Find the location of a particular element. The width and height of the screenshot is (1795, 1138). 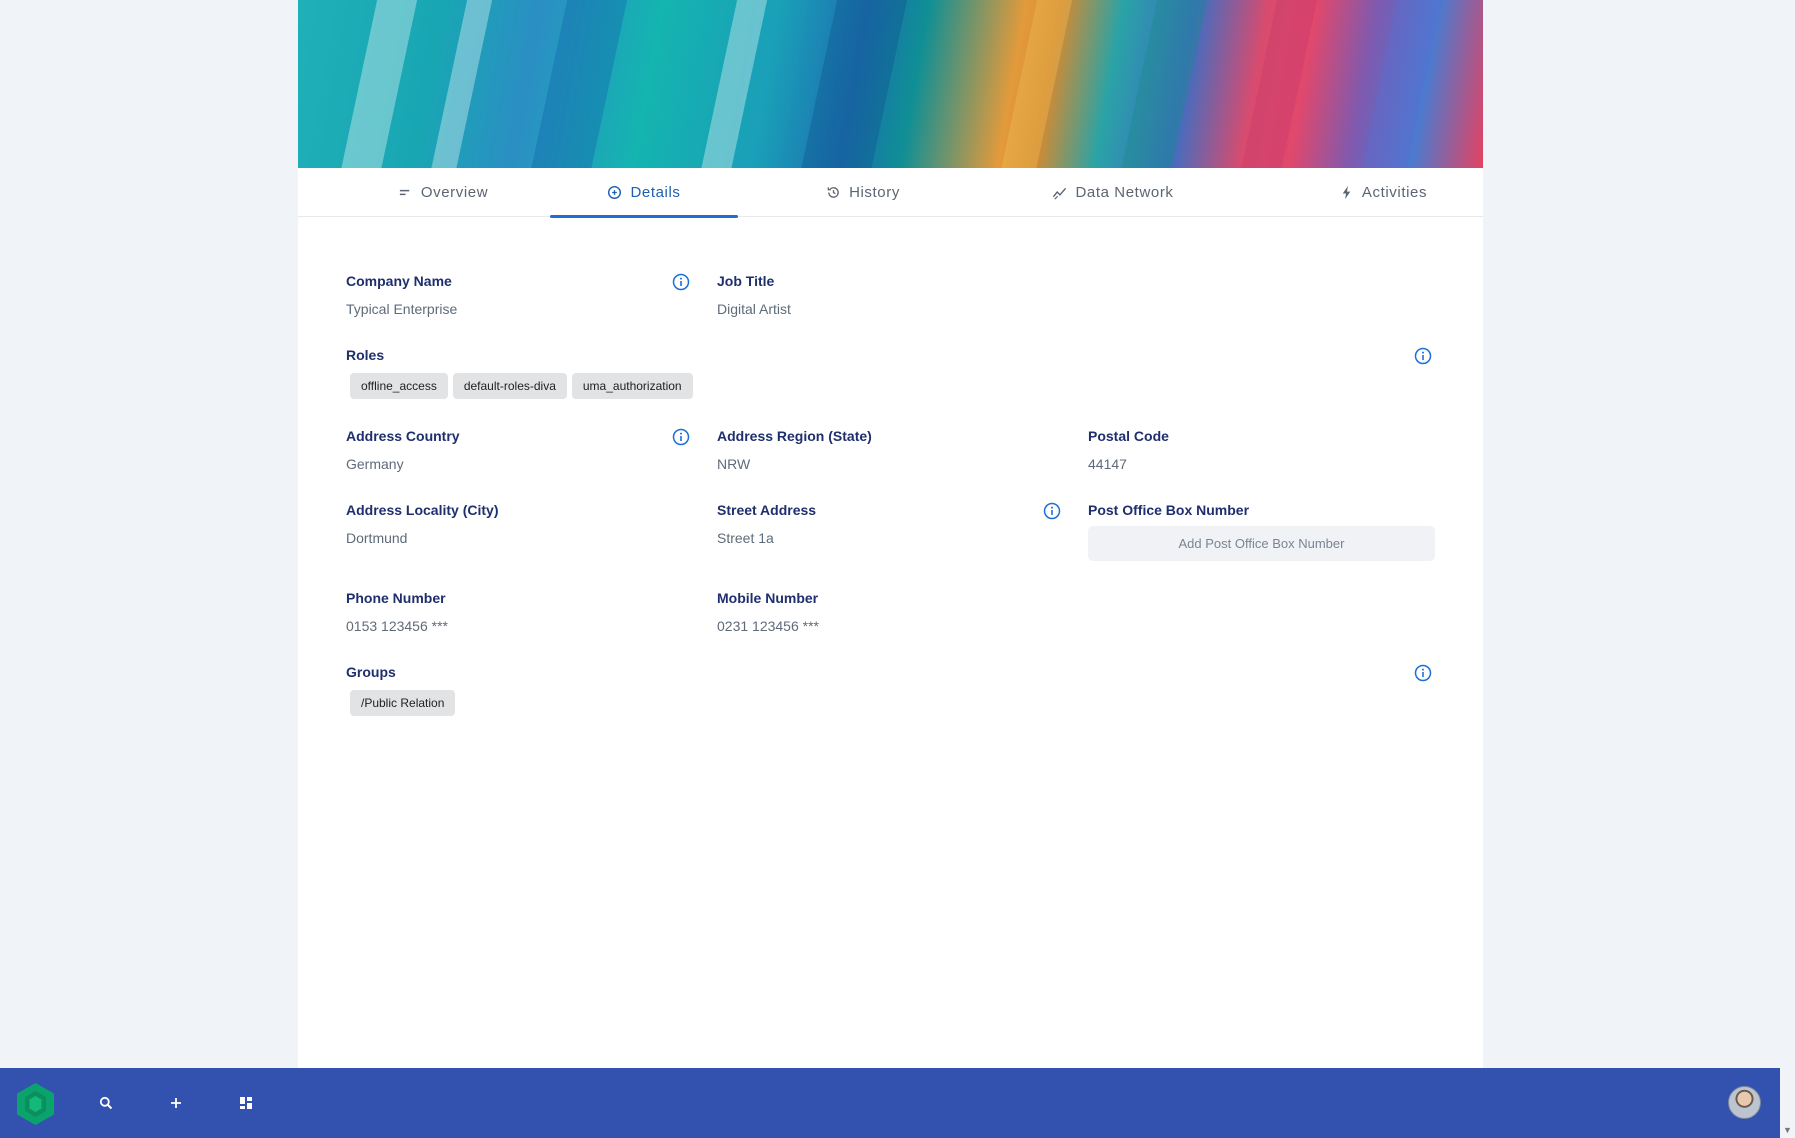

taskbar is located at coordinates (890, 1103).